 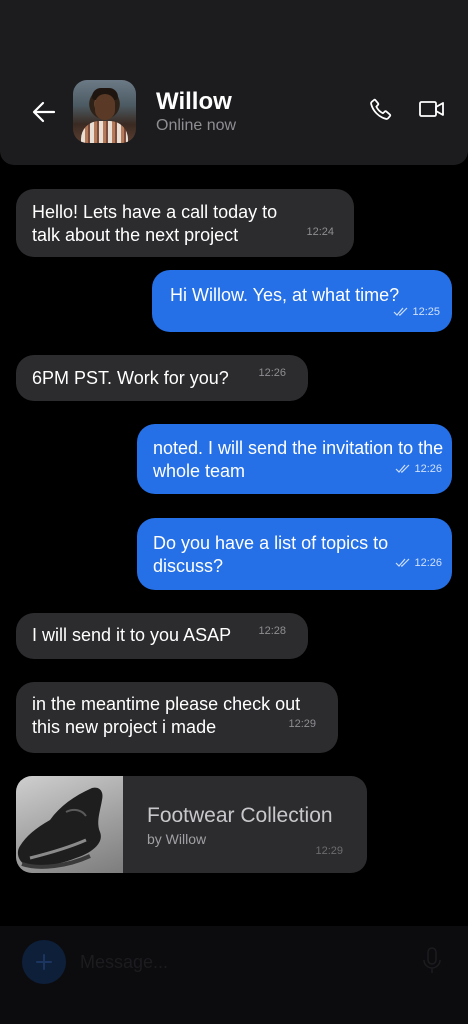 I want to click on message-bubble-incoming: I will send it to you ASAP 12:28, so click(x=162, y=636).